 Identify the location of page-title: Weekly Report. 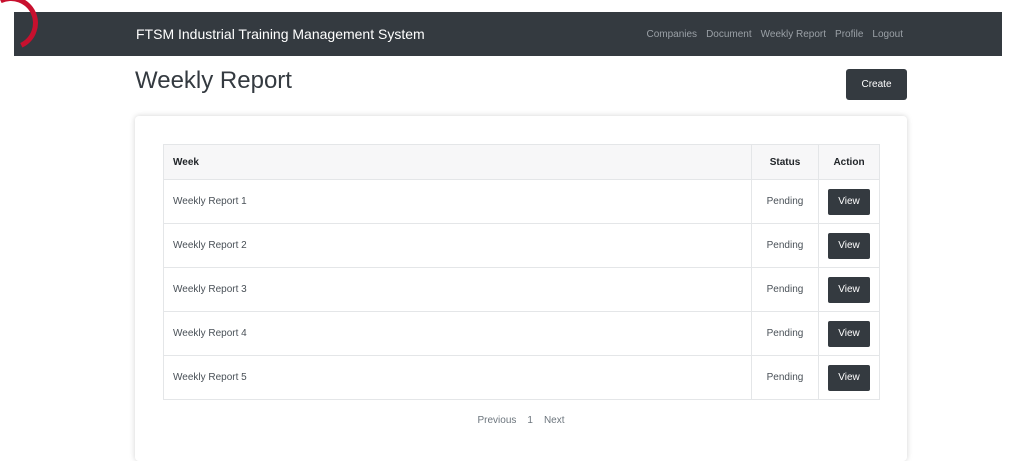
(213, 80).